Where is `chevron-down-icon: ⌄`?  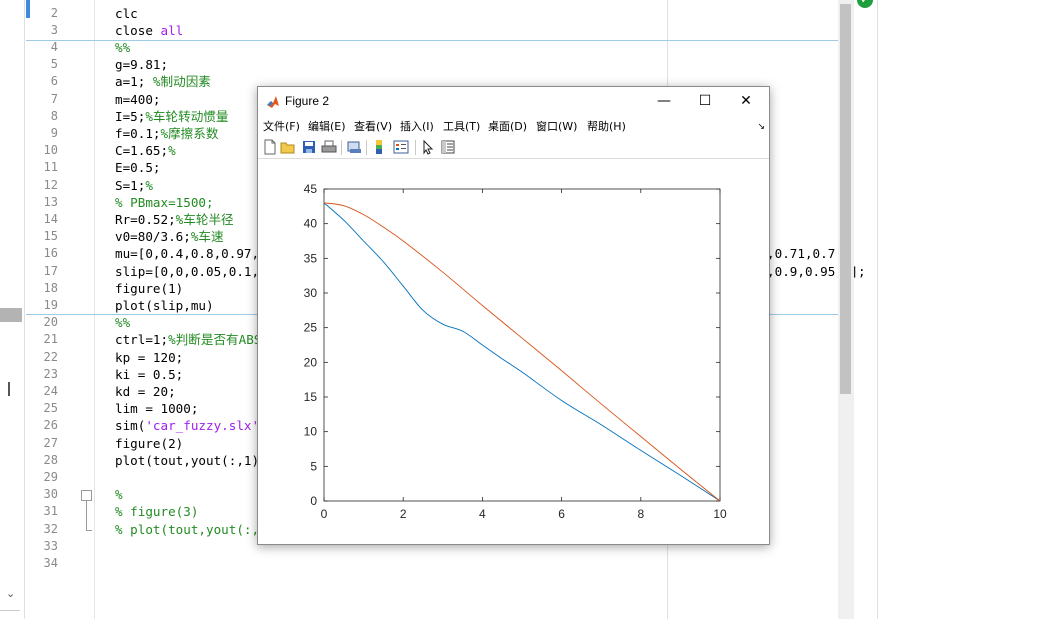
chevron-down-icon: ⌄ is located at coordinates (10, 593).